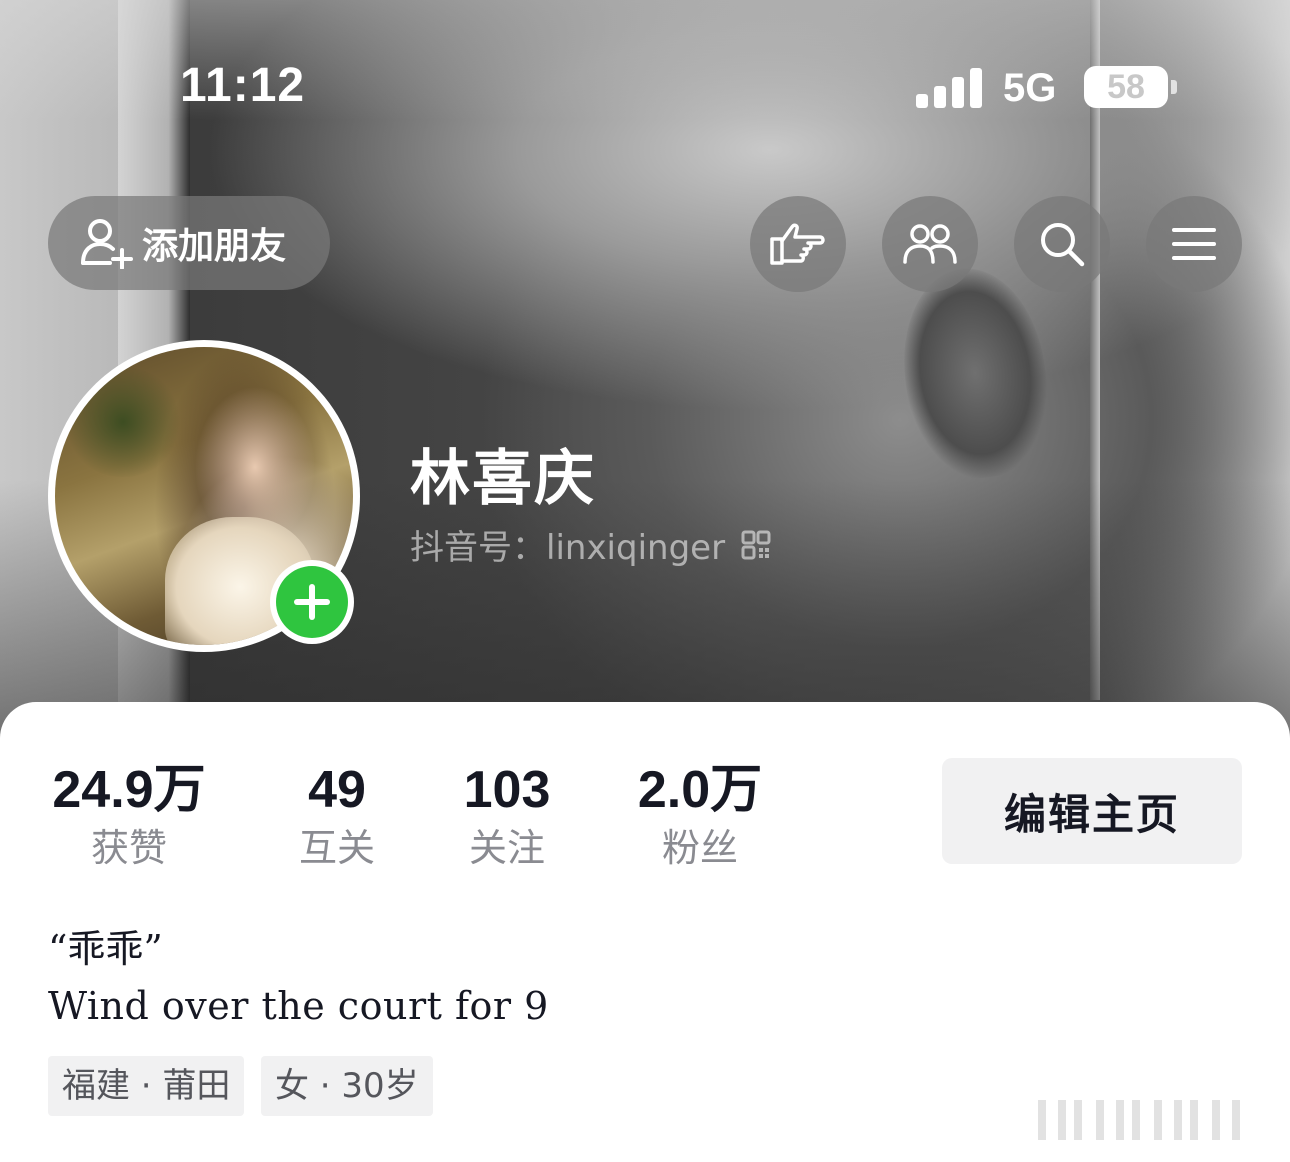 Image resolution: width=1290 pixels, height=1162 pixels. I want to click on stat-followers: 2.0万 粉丝, so click(700, 816).